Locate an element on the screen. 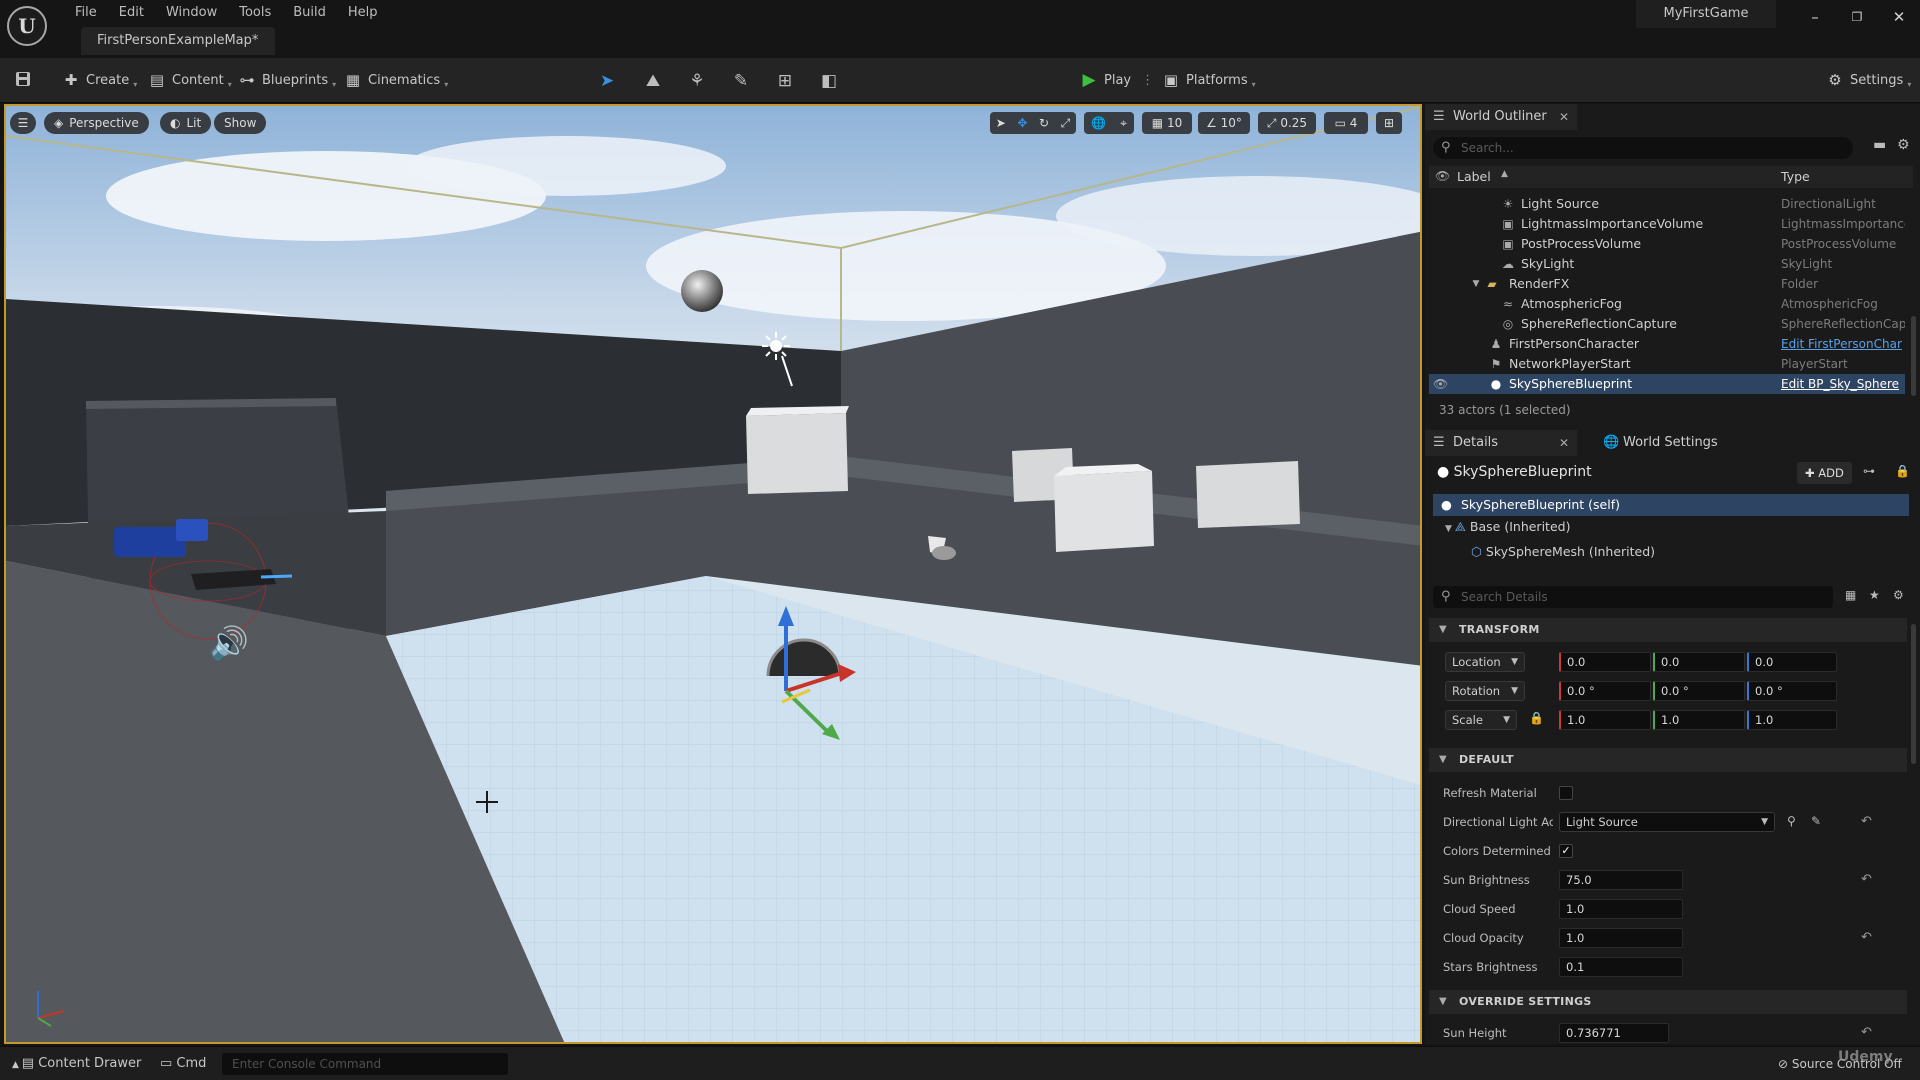 The image size is (1920, 1080). sun-brightness-input: 75.0 is located at coordinates (1621, 880).